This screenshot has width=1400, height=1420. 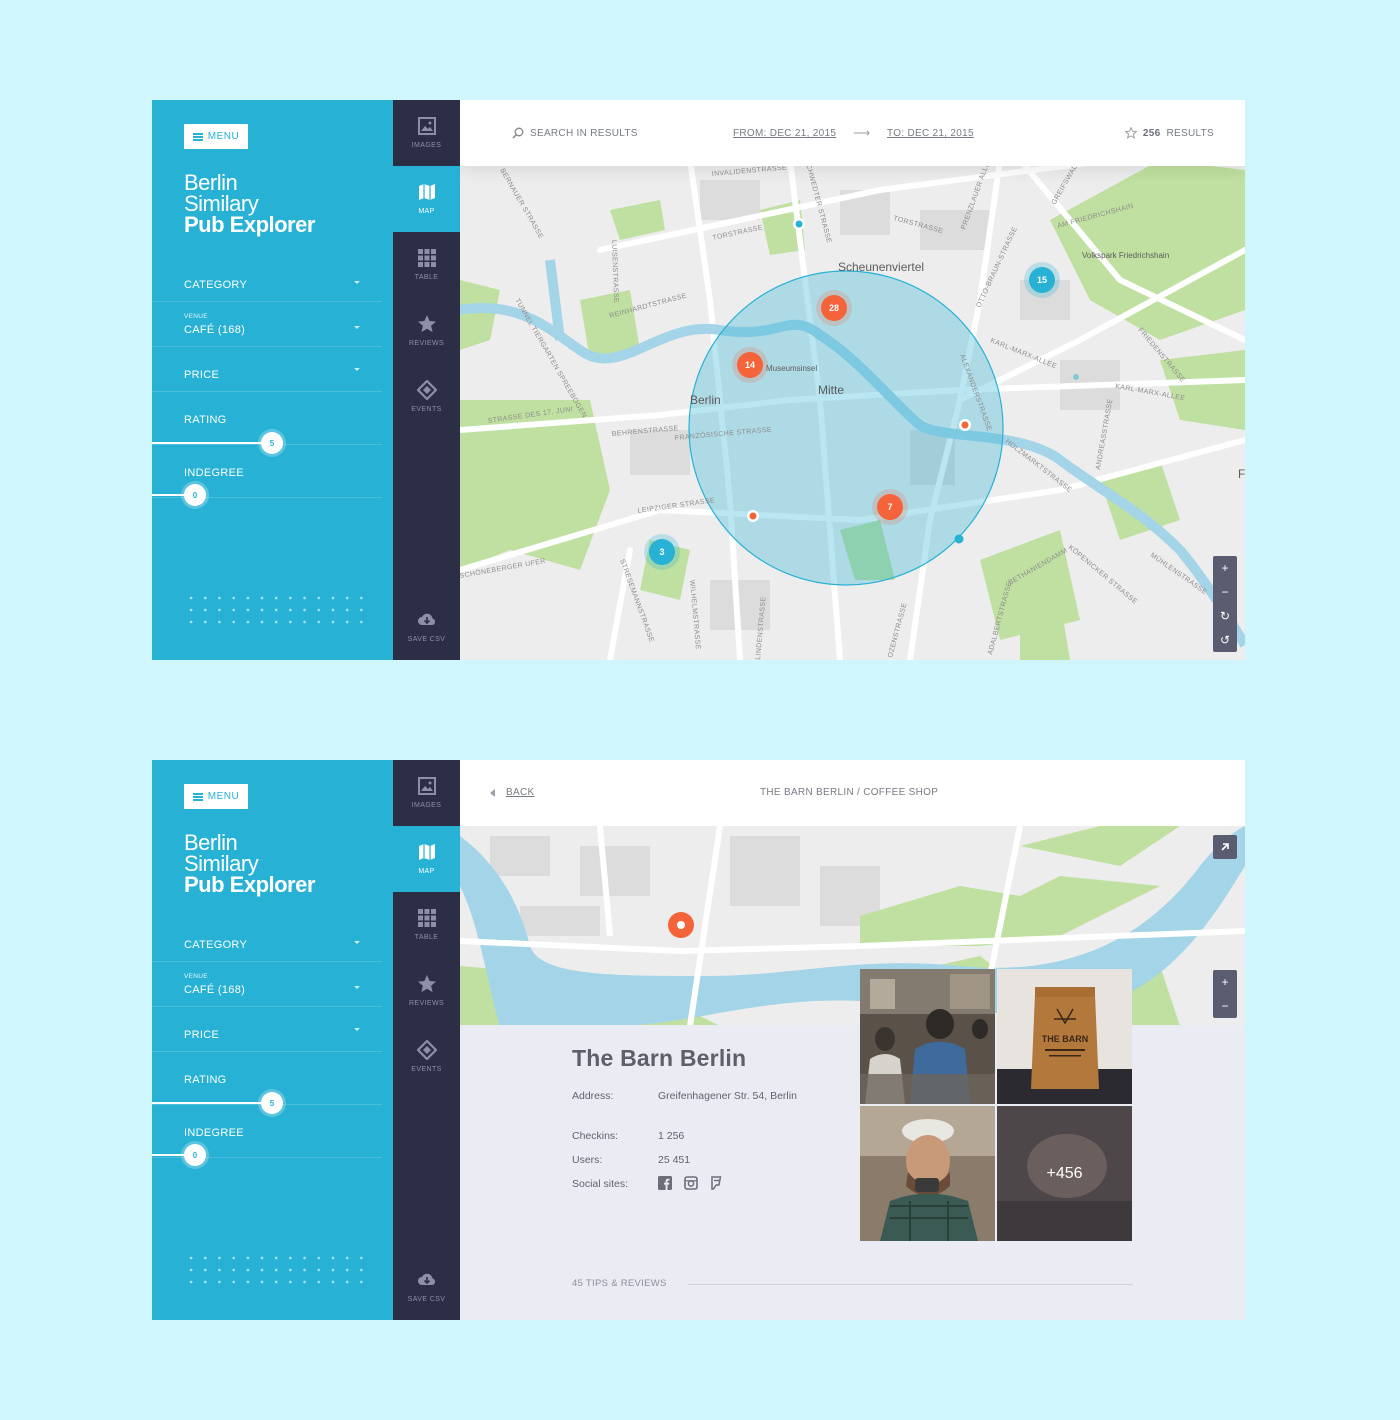 I want to click on venue-marker-dot, so click(x=681, y=925).